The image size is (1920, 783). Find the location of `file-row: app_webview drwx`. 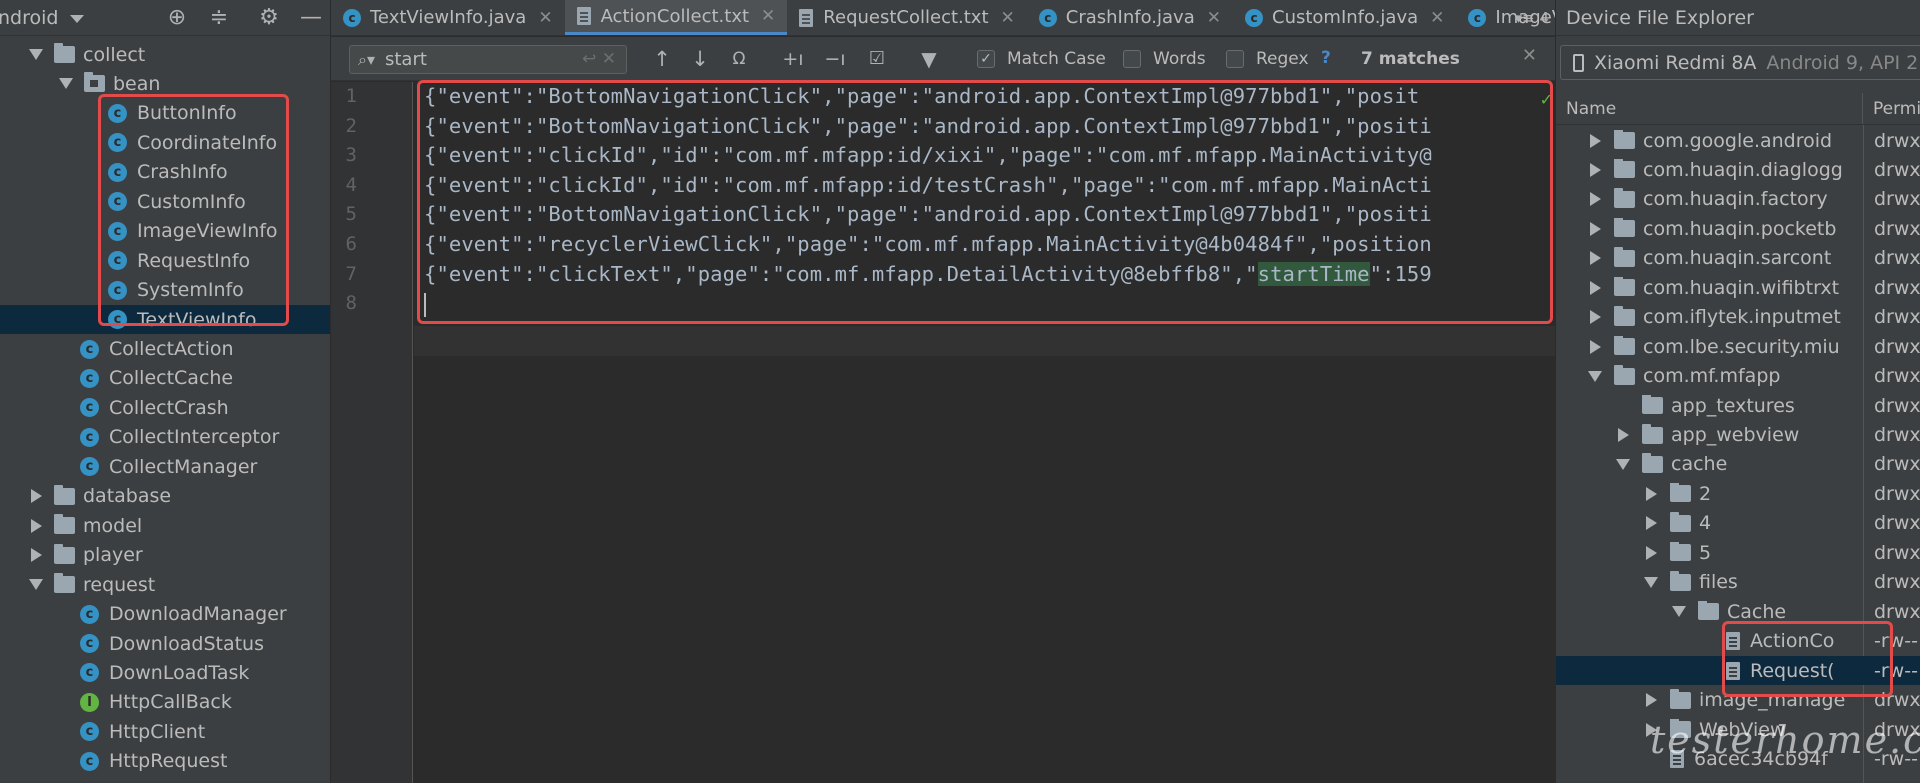

file-row: app_webview drwx is located at coordinates (1738, 435).